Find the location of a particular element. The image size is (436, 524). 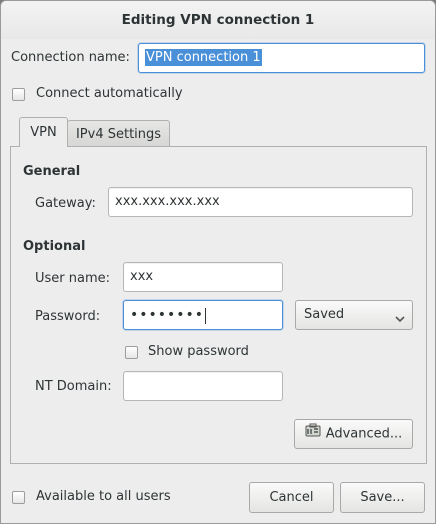

show-password-label: Show password is located at coordinates (198, 351).